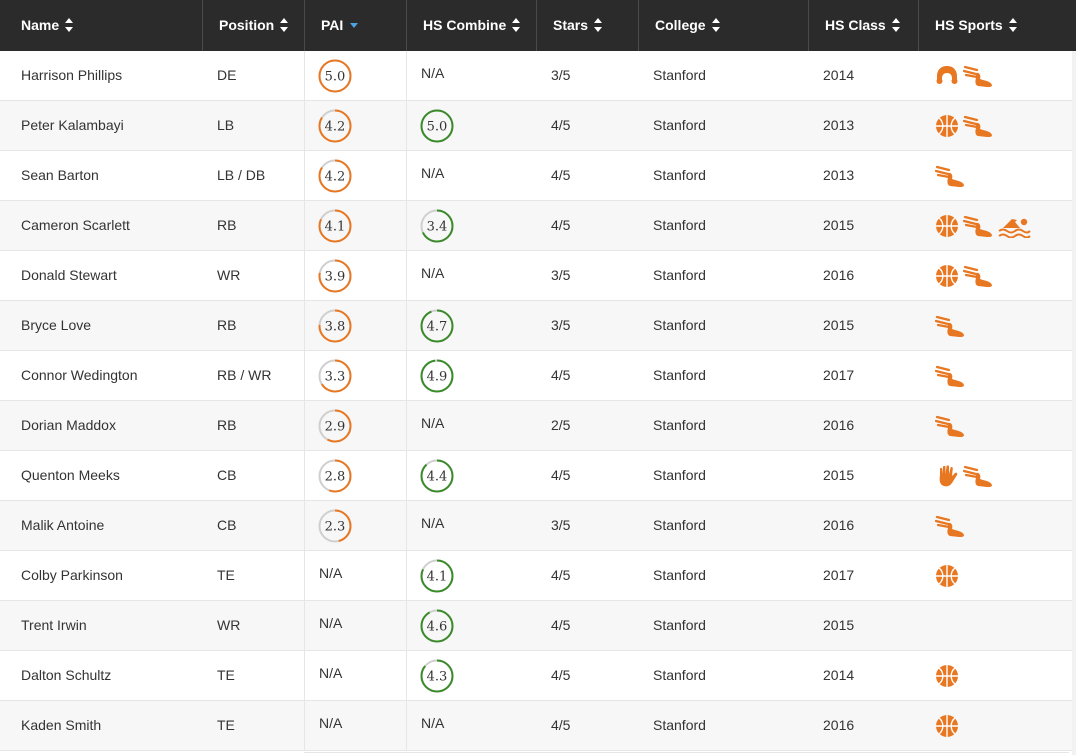 Image resolution: width=1076 pixels, height=755 pixels. Describe the element at coordinates (561, 425) in the screenshot. I see `stars-rating: 2/5` at that location.